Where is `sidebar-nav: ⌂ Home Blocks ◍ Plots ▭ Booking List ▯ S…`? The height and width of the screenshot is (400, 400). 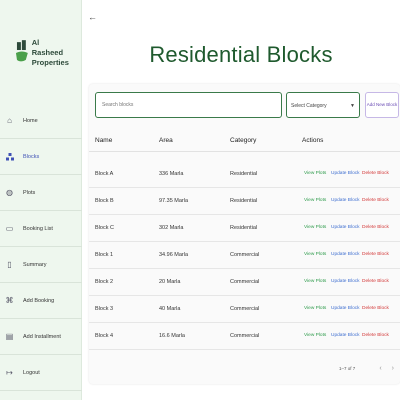 sidebar-nav: ⌂ Home Blocks ◍ Plots ▭ Booking List ▯ S… is located at coordinates (41, 247).